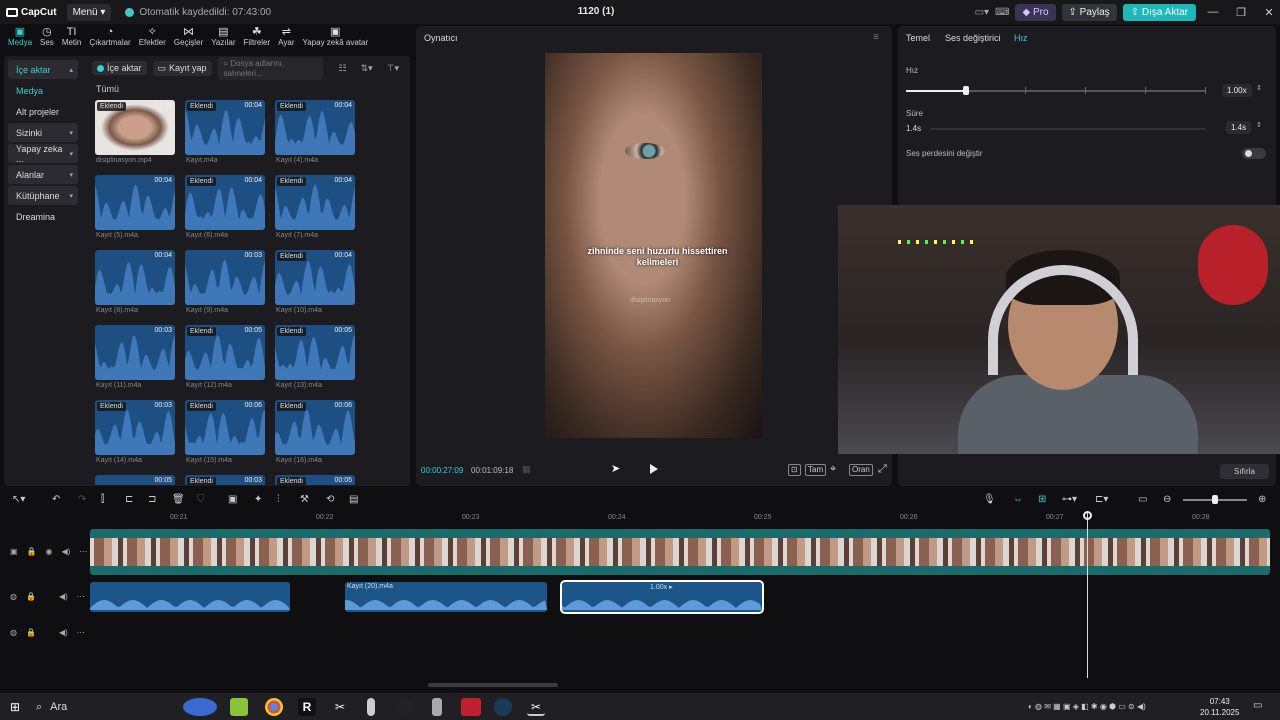 The width and height of the screenshot is (1280, 720). Describe the element at coordinates (794, 470) in the screenshot. I see `crop-icon: ⊡` at that location.